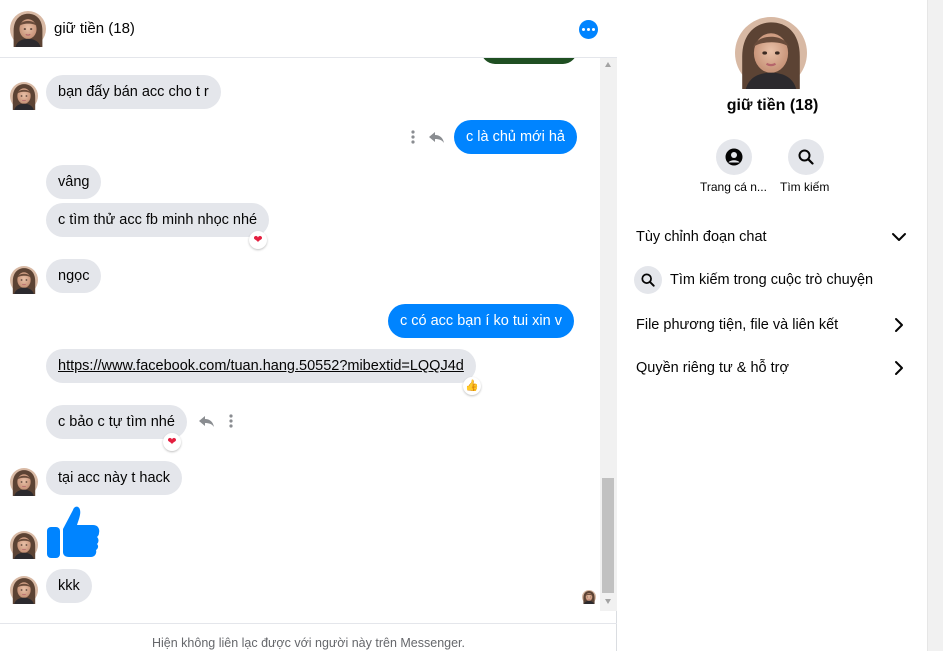 The width and height of the screenshot is (943, 651). I want to click on media-files-links-label: File phương tiện, file và liên kết, so click(737, 325).